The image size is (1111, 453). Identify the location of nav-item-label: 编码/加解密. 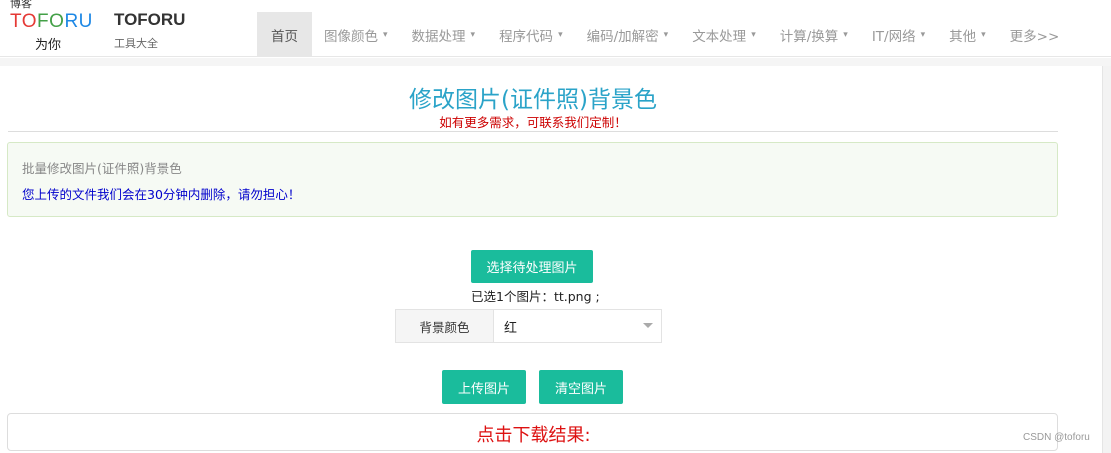
(622, 36).